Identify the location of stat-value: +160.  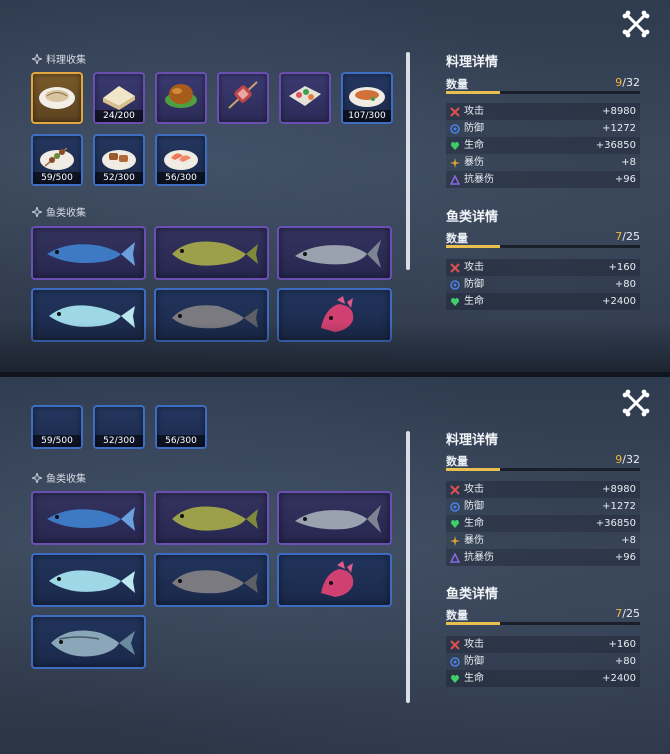
(622, 267).